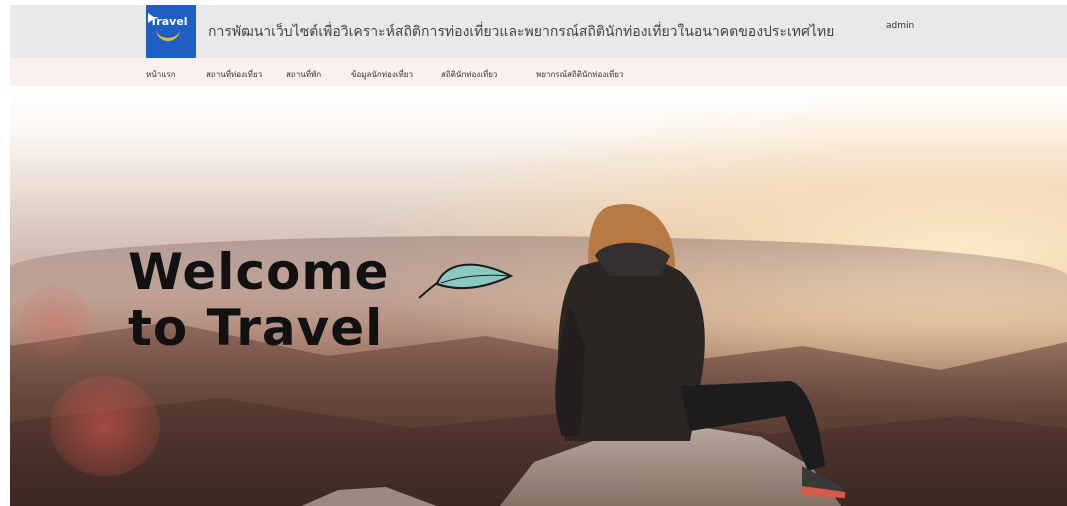 The image size is (1067, 506). I want to click on site-logo: Travel, so click(171, 31).